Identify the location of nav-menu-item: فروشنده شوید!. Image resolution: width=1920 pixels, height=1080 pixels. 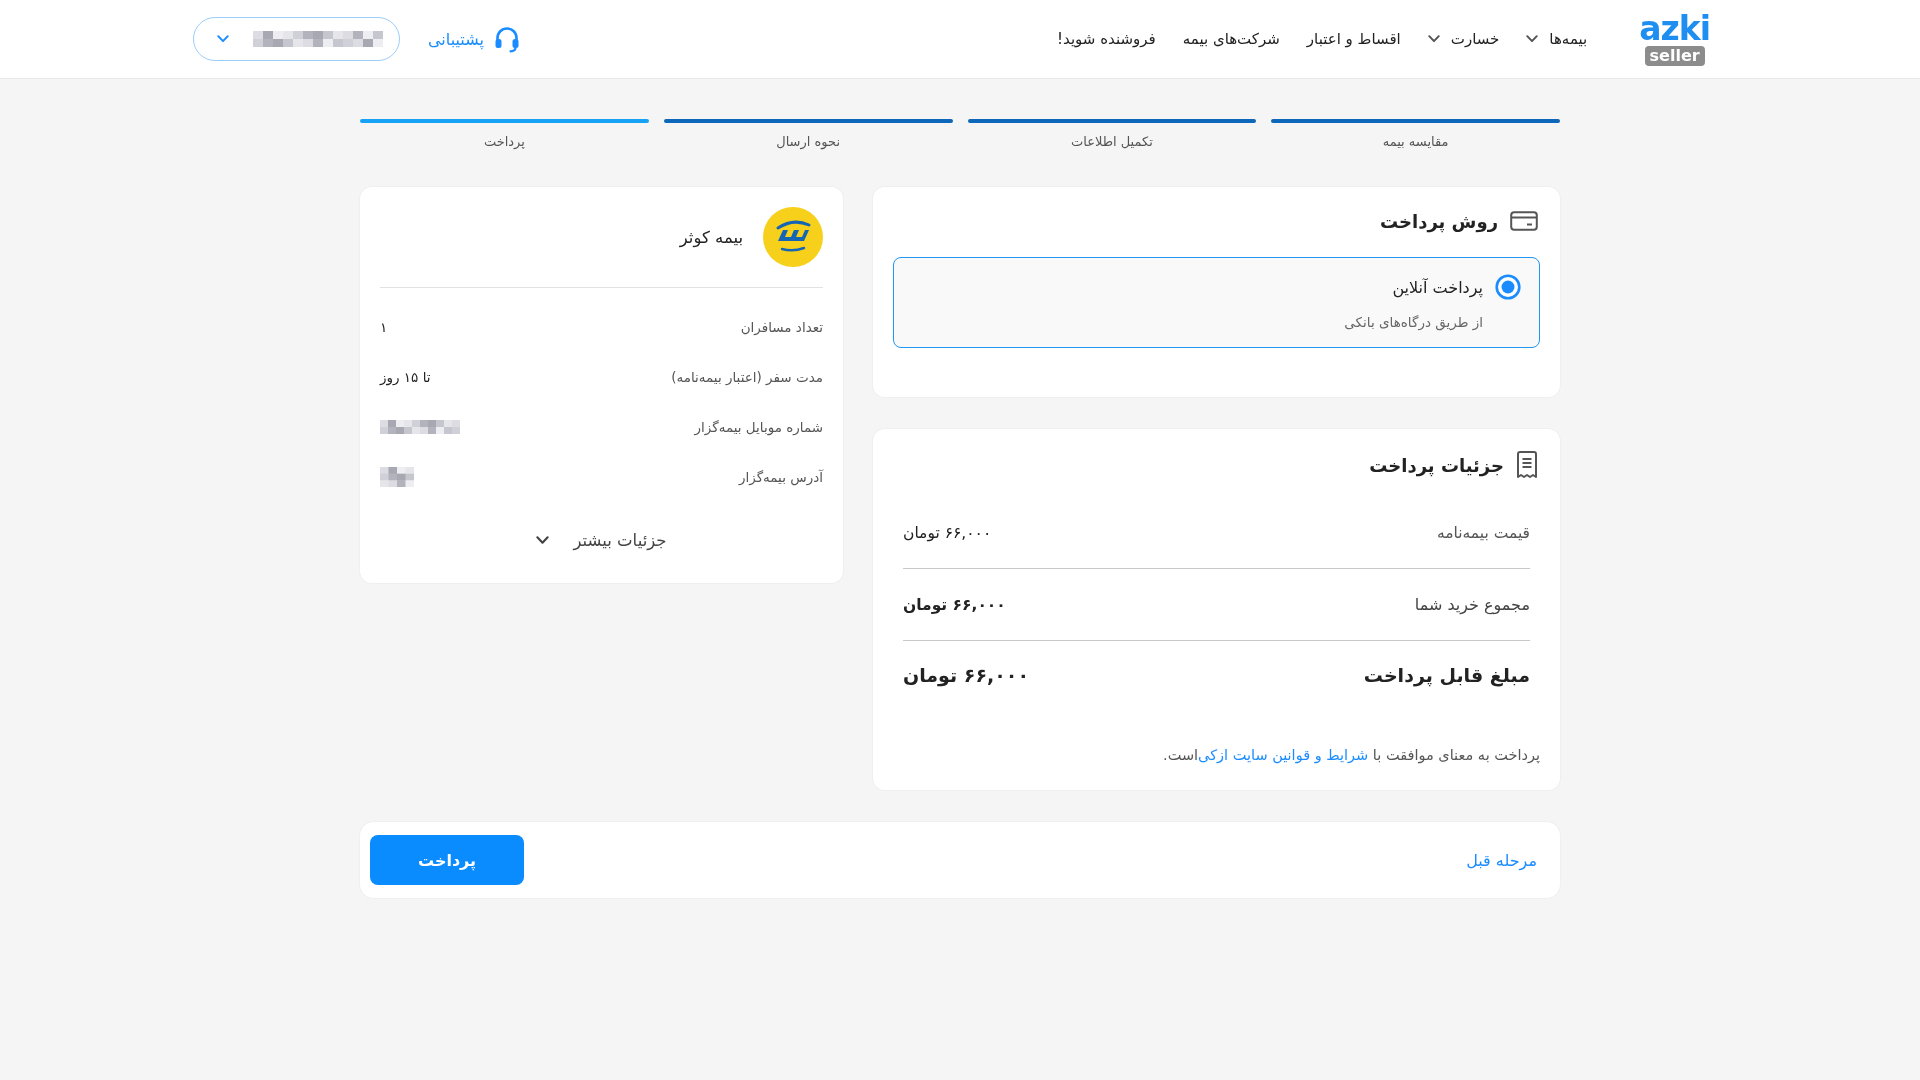
(1106, 39).